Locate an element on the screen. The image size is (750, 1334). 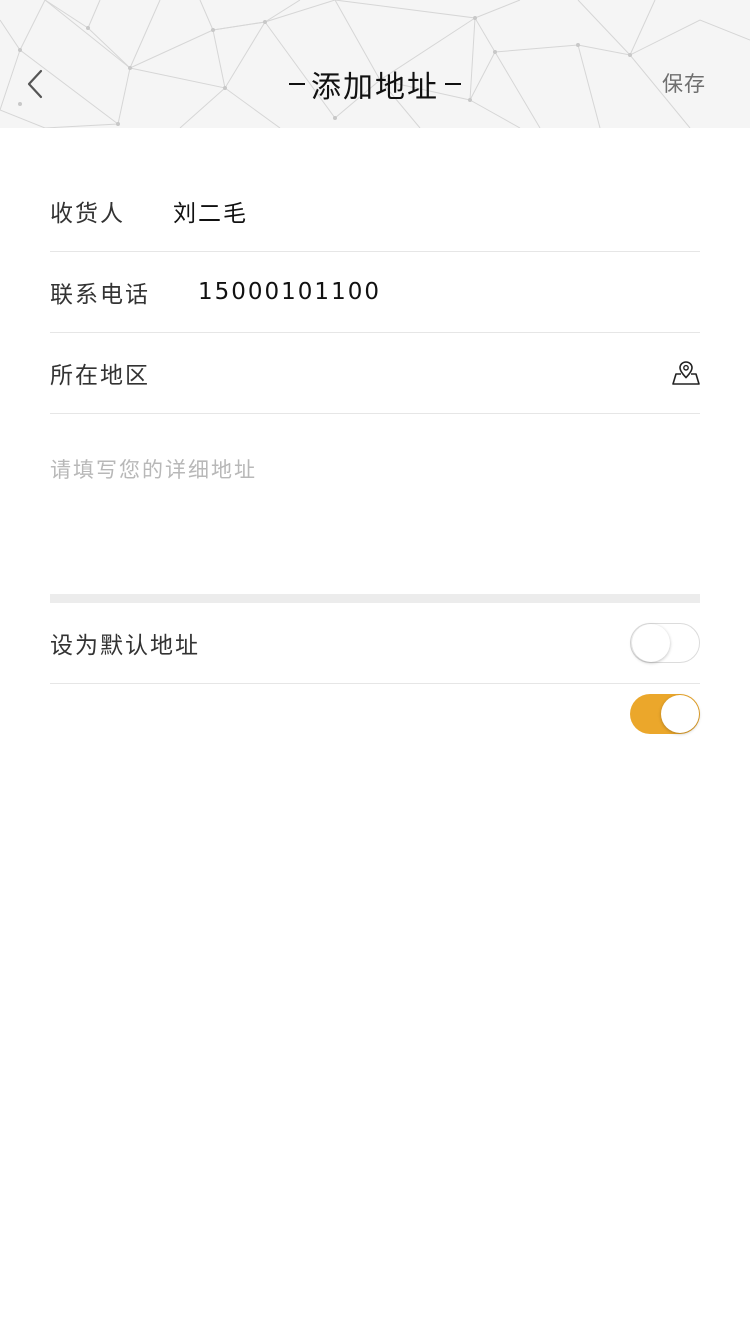
secondary-toggle is located at coordinates (665, 714).